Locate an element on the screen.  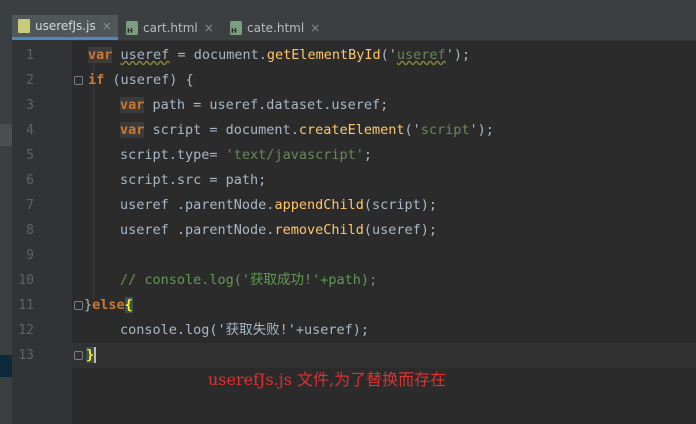
code-line: script.type= 'text/javascript'; is located at coordinates (246, 155).